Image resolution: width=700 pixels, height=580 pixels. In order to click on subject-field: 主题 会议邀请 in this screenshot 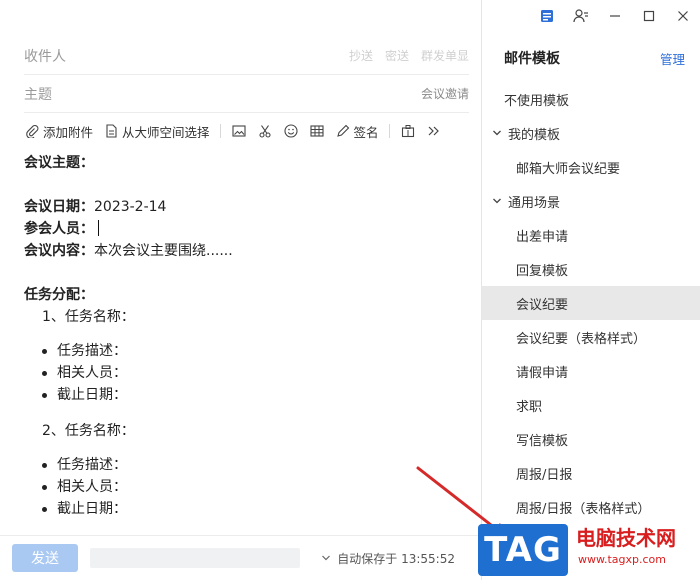, I will do `click(246, 94)`.